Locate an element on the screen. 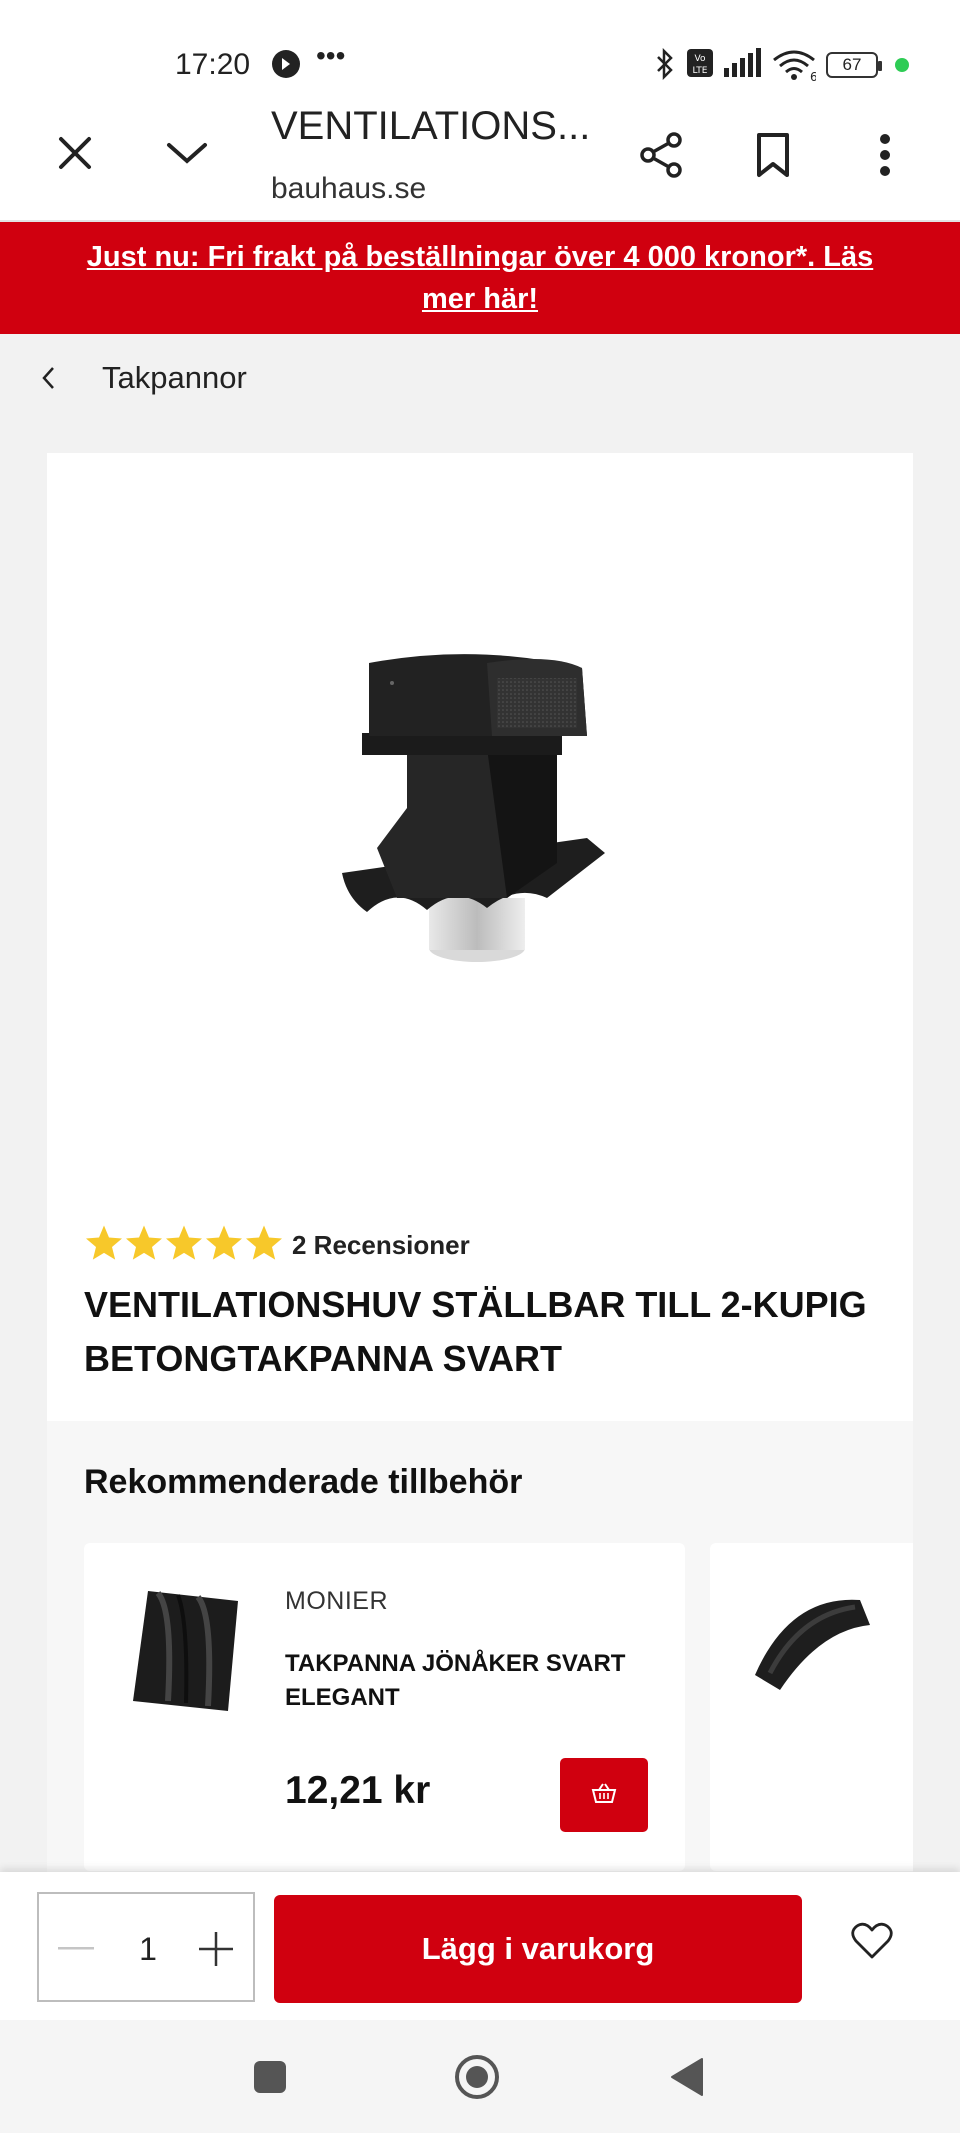 The height and width of the screenshot is (2133, 960). product-image is located at coordinates (482, 818).